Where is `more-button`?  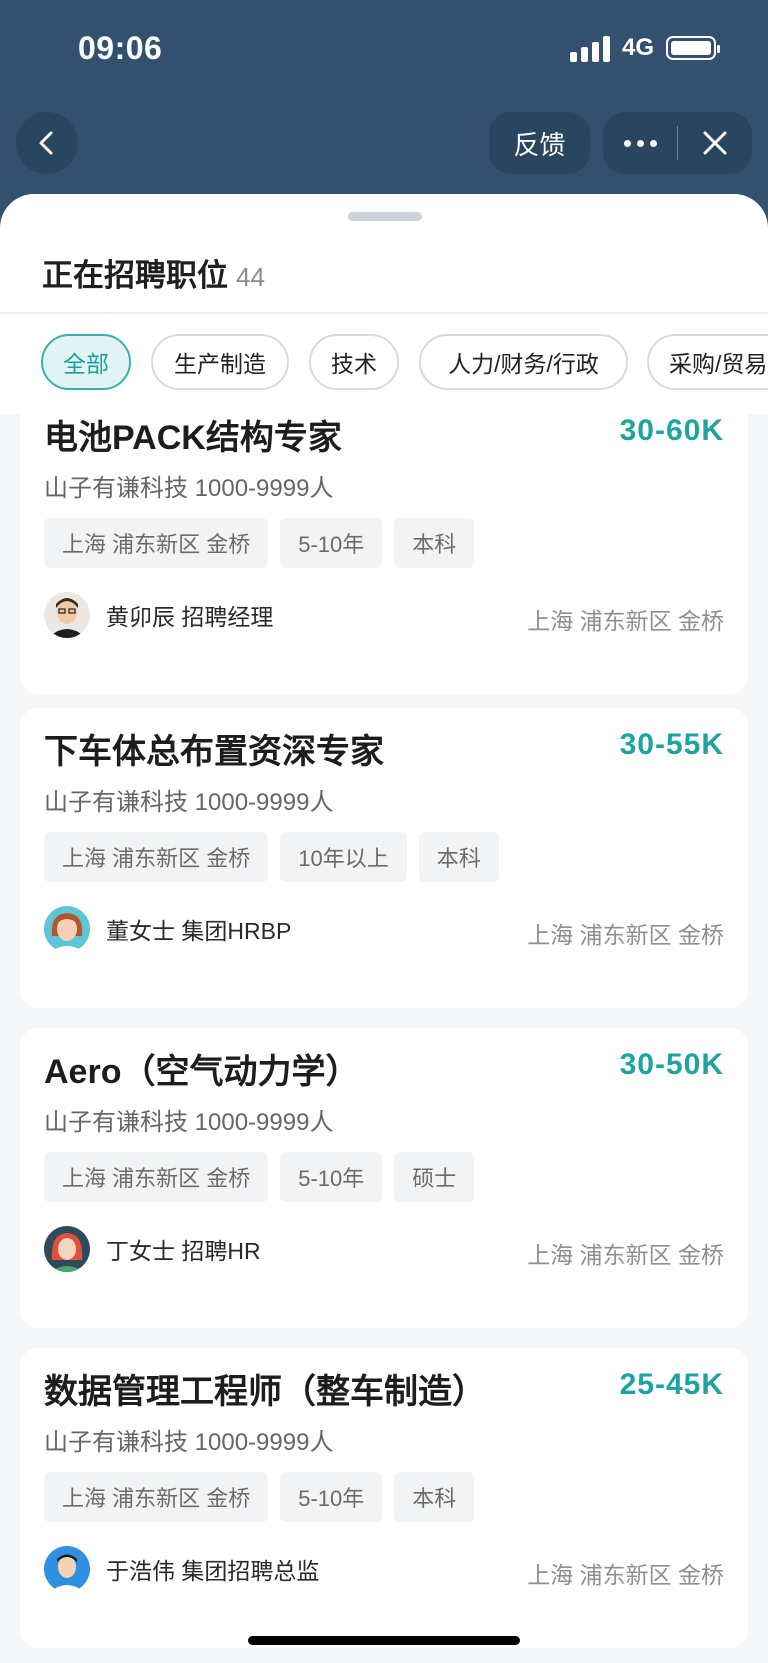
more-button is located at coordinates (640, 143).